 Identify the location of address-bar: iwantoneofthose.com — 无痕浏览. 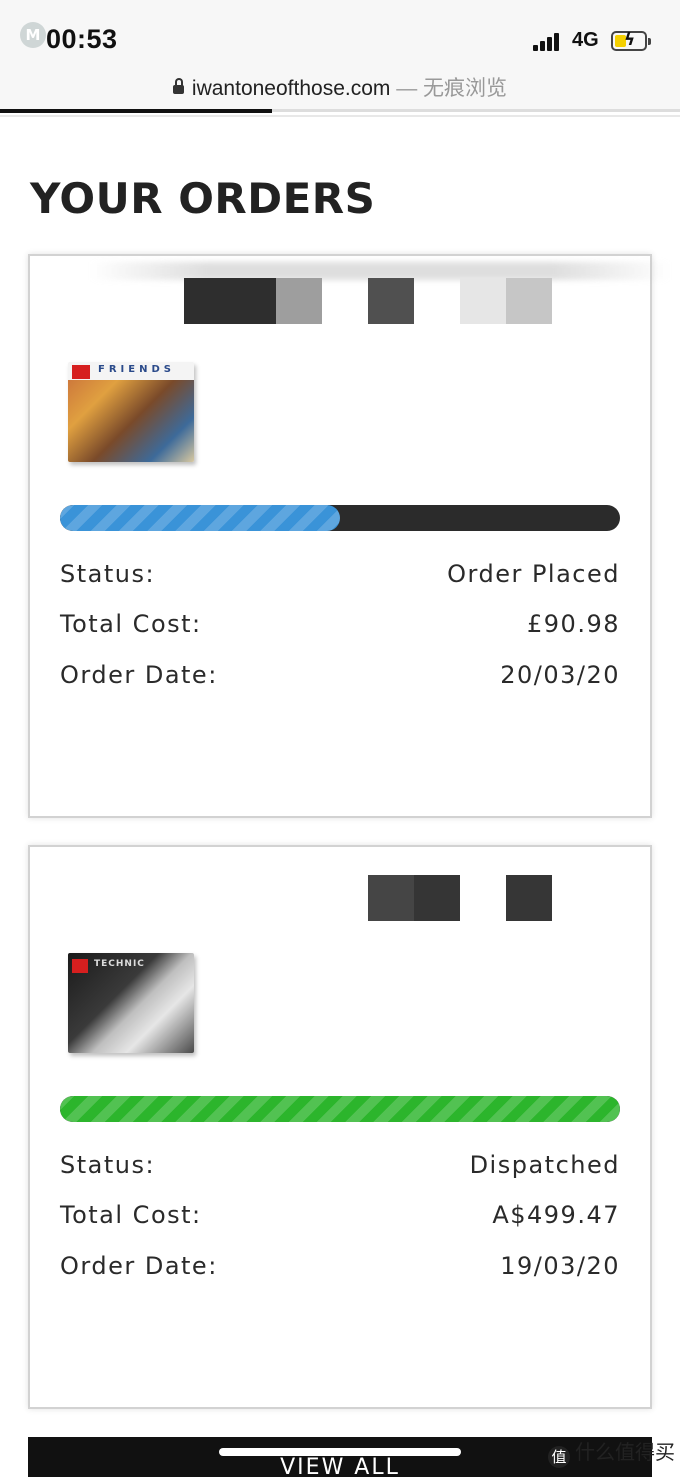
(340, 87).